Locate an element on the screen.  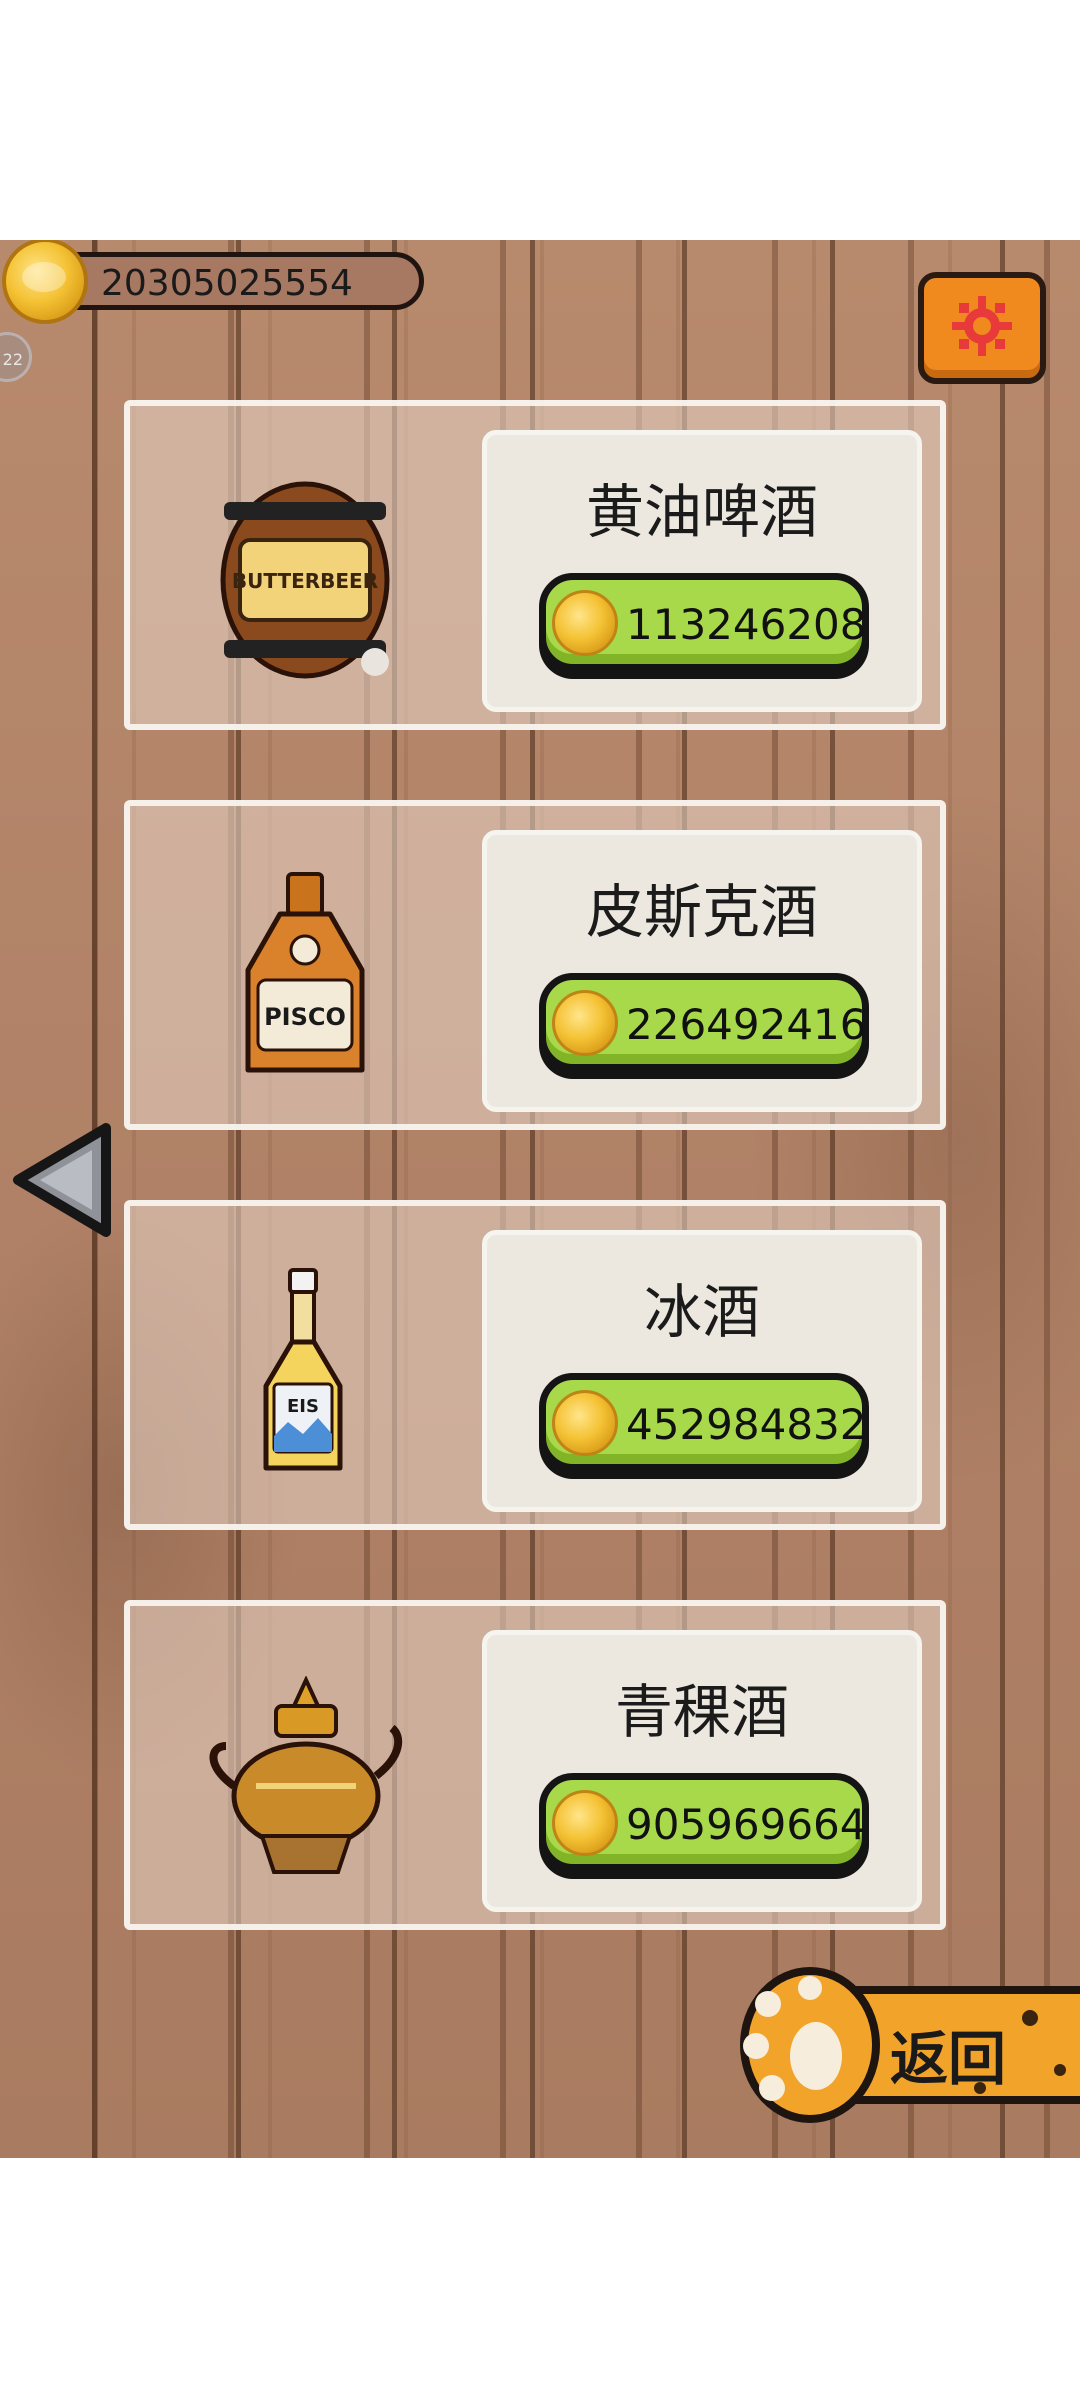
back-button-label: 返回 is located at coordinates (948, 2059).